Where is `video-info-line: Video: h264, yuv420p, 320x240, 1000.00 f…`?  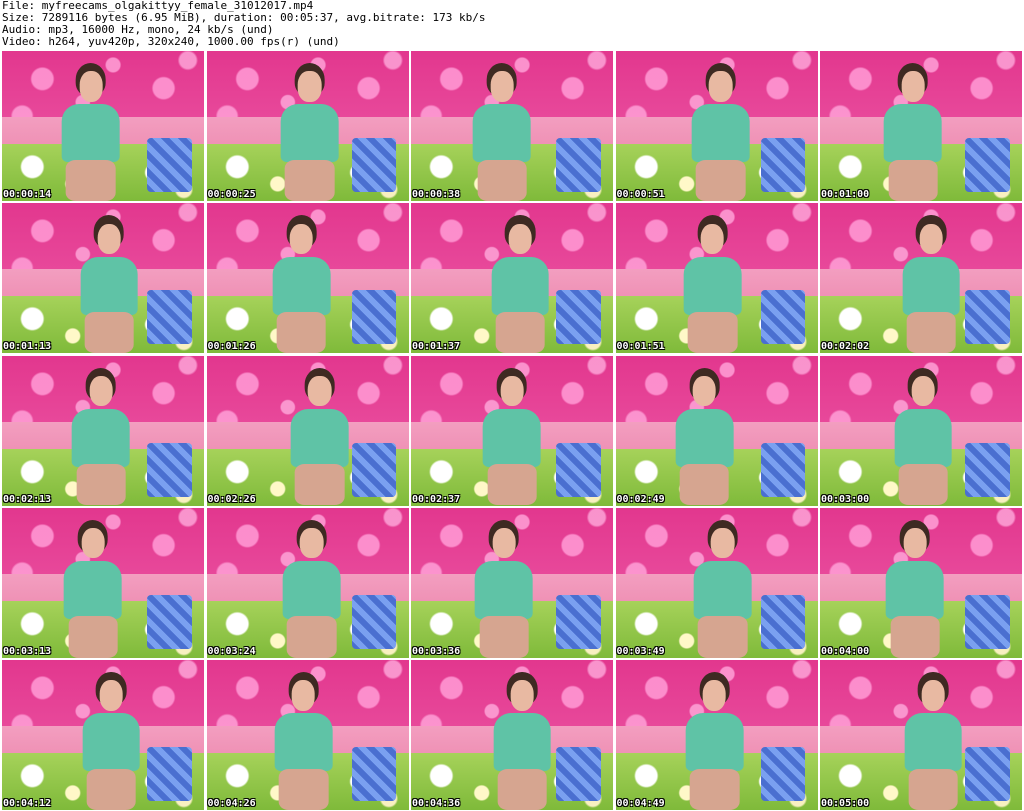
video-info-line: Video: h264, yuv420p, 320x240, 1000.00 f… is located at coordinates (171, 42).